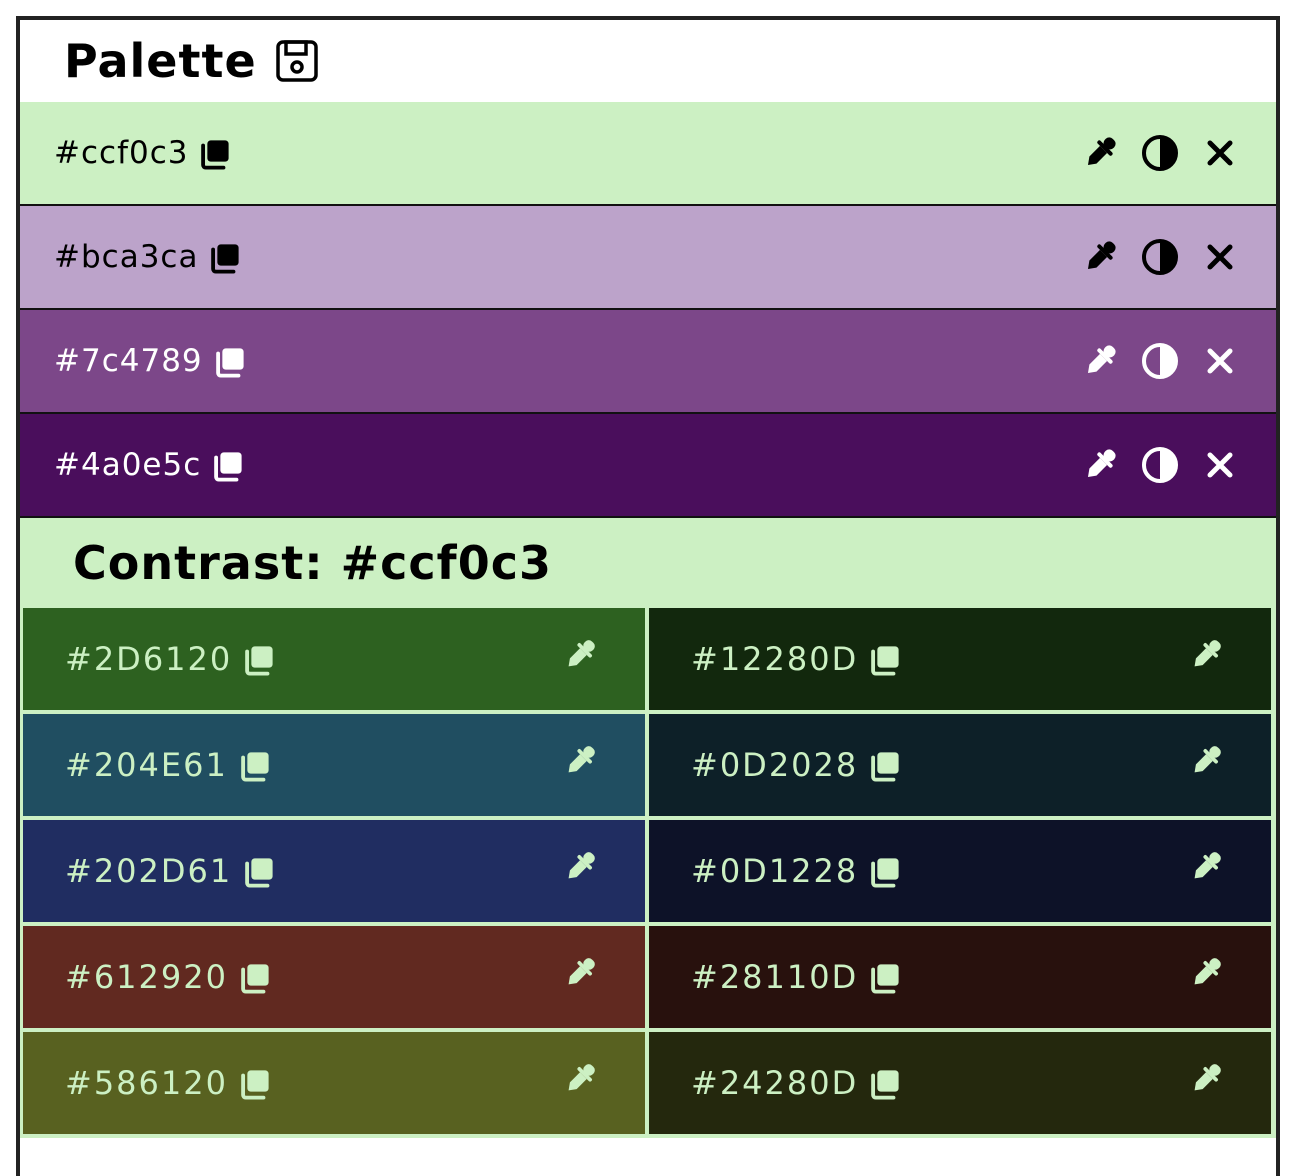 The height and width of the screenshot is (1176, 1300). I want to click on contrast-swatch: #0D1228, so click(960, 871).